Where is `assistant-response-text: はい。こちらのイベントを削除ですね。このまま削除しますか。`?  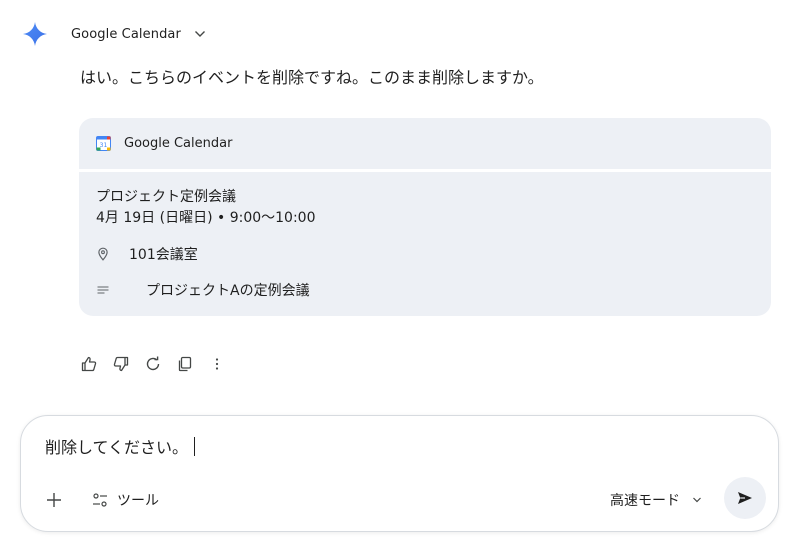 assistant-response-text: はい。こちらのイベントを削除ですね。このまま削除しますか。 is located at coordinates (312, 77).